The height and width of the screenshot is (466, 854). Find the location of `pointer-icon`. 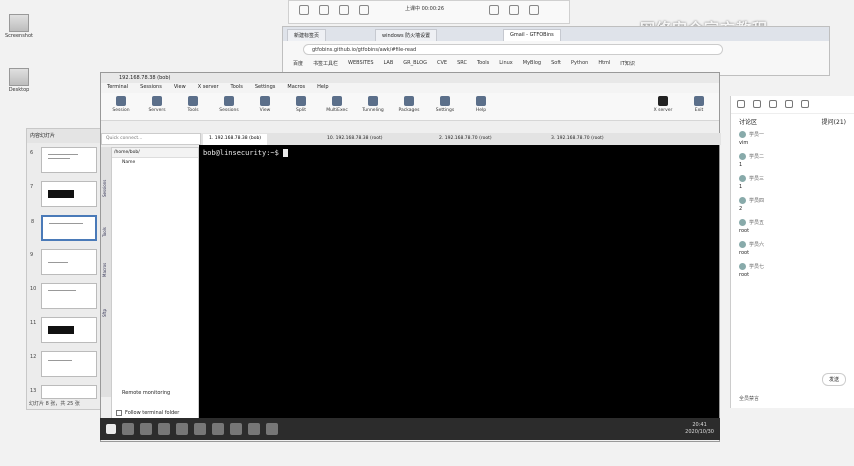

pointer-icon is located at coordinates (741, 104).